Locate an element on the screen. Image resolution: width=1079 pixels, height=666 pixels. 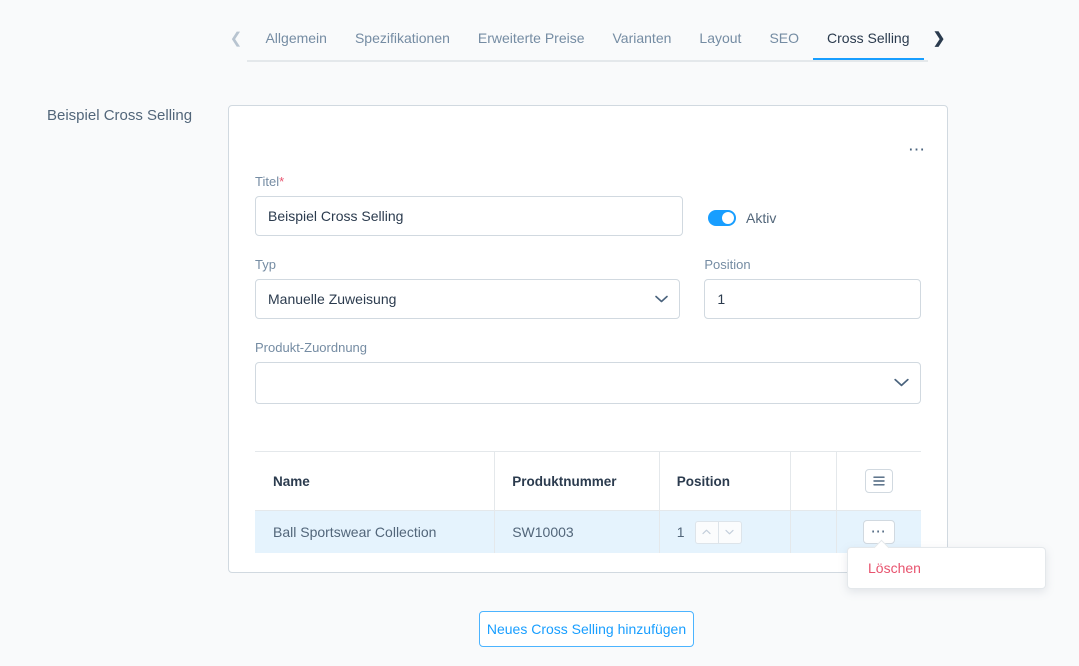
add-cross-selling-button: Neues Cross Selling hinzufügen is located at coordinates (586, 629).